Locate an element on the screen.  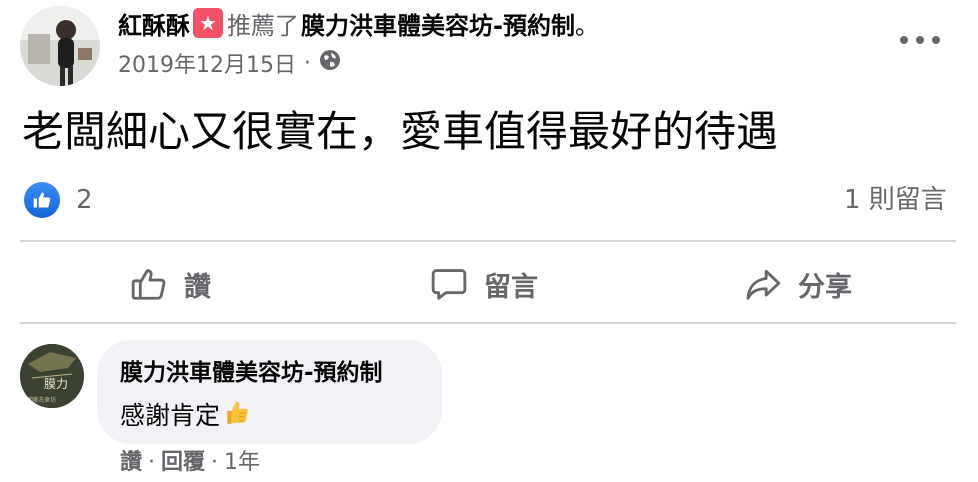
commenter-avatar-text: 膜力 is located at coordinates (56, 384).